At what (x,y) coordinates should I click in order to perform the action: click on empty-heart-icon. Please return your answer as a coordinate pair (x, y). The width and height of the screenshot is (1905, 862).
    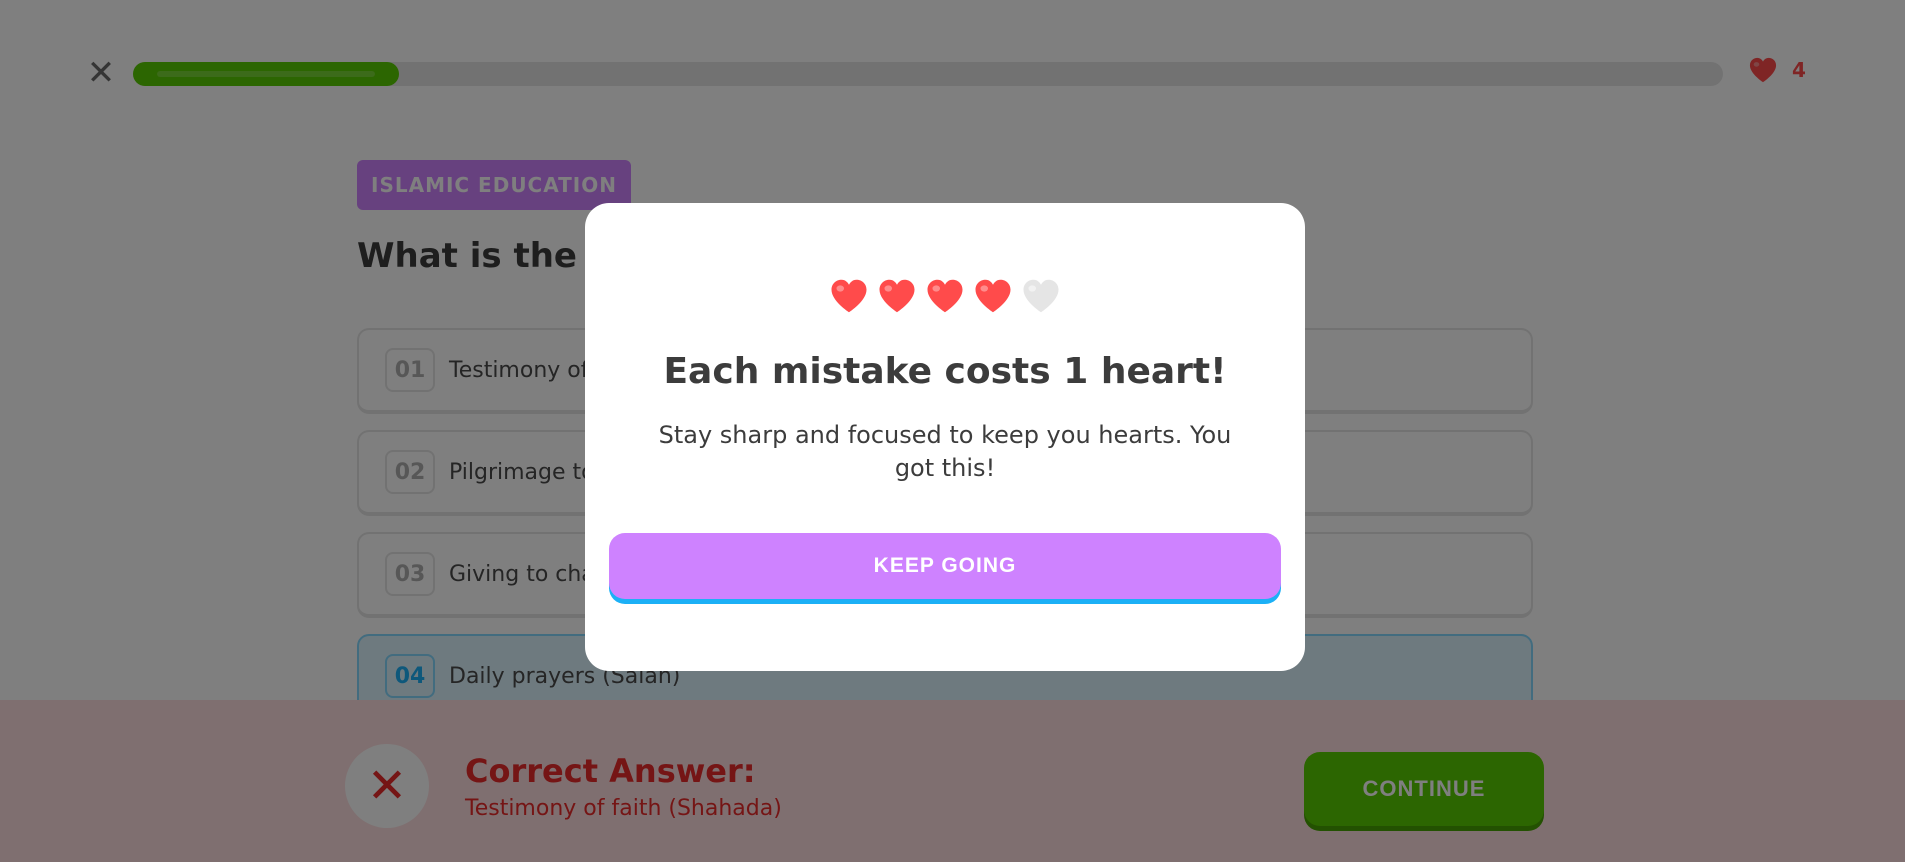
    Looking at the image, I should click on (1041, 296).